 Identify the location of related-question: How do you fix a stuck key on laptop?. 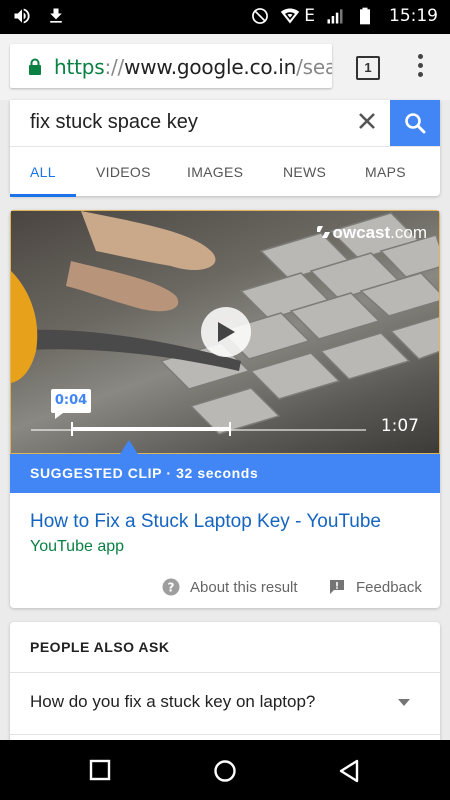
(172, 702).